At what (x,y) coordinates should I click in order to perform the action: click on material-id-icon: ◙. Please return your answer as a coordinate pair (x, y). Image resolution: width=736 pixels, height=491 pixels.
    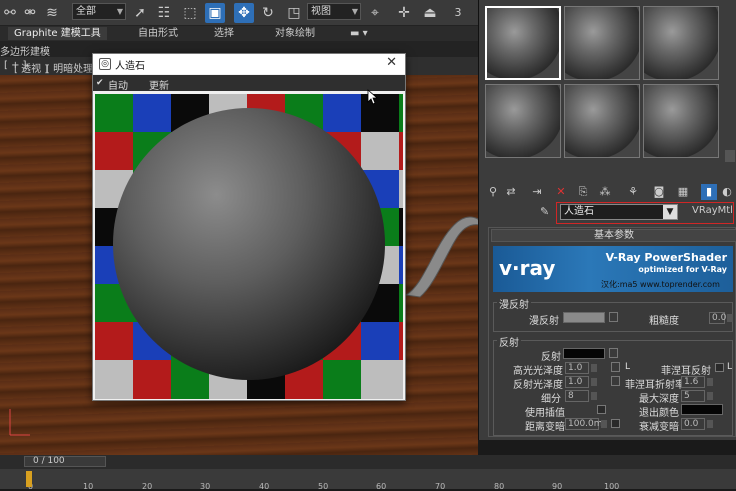
    Looking at the image, I should click on (659, 192).